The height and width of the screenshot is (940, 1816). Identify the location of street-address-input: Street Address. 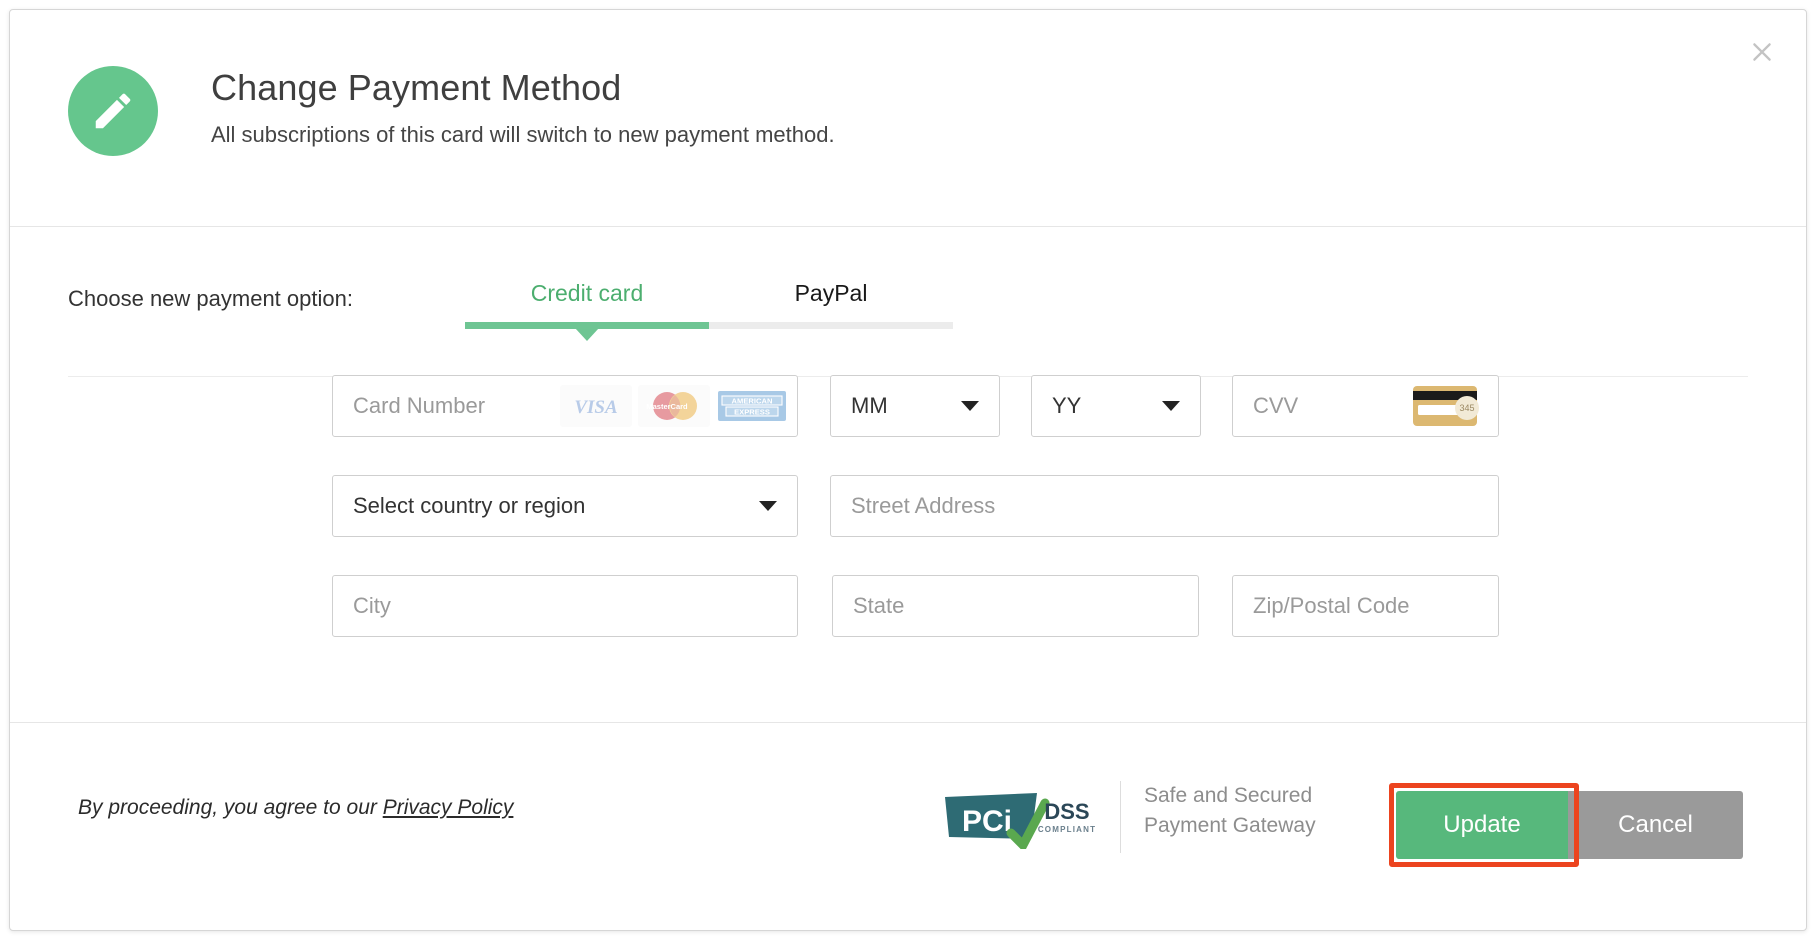
(1164, 506).